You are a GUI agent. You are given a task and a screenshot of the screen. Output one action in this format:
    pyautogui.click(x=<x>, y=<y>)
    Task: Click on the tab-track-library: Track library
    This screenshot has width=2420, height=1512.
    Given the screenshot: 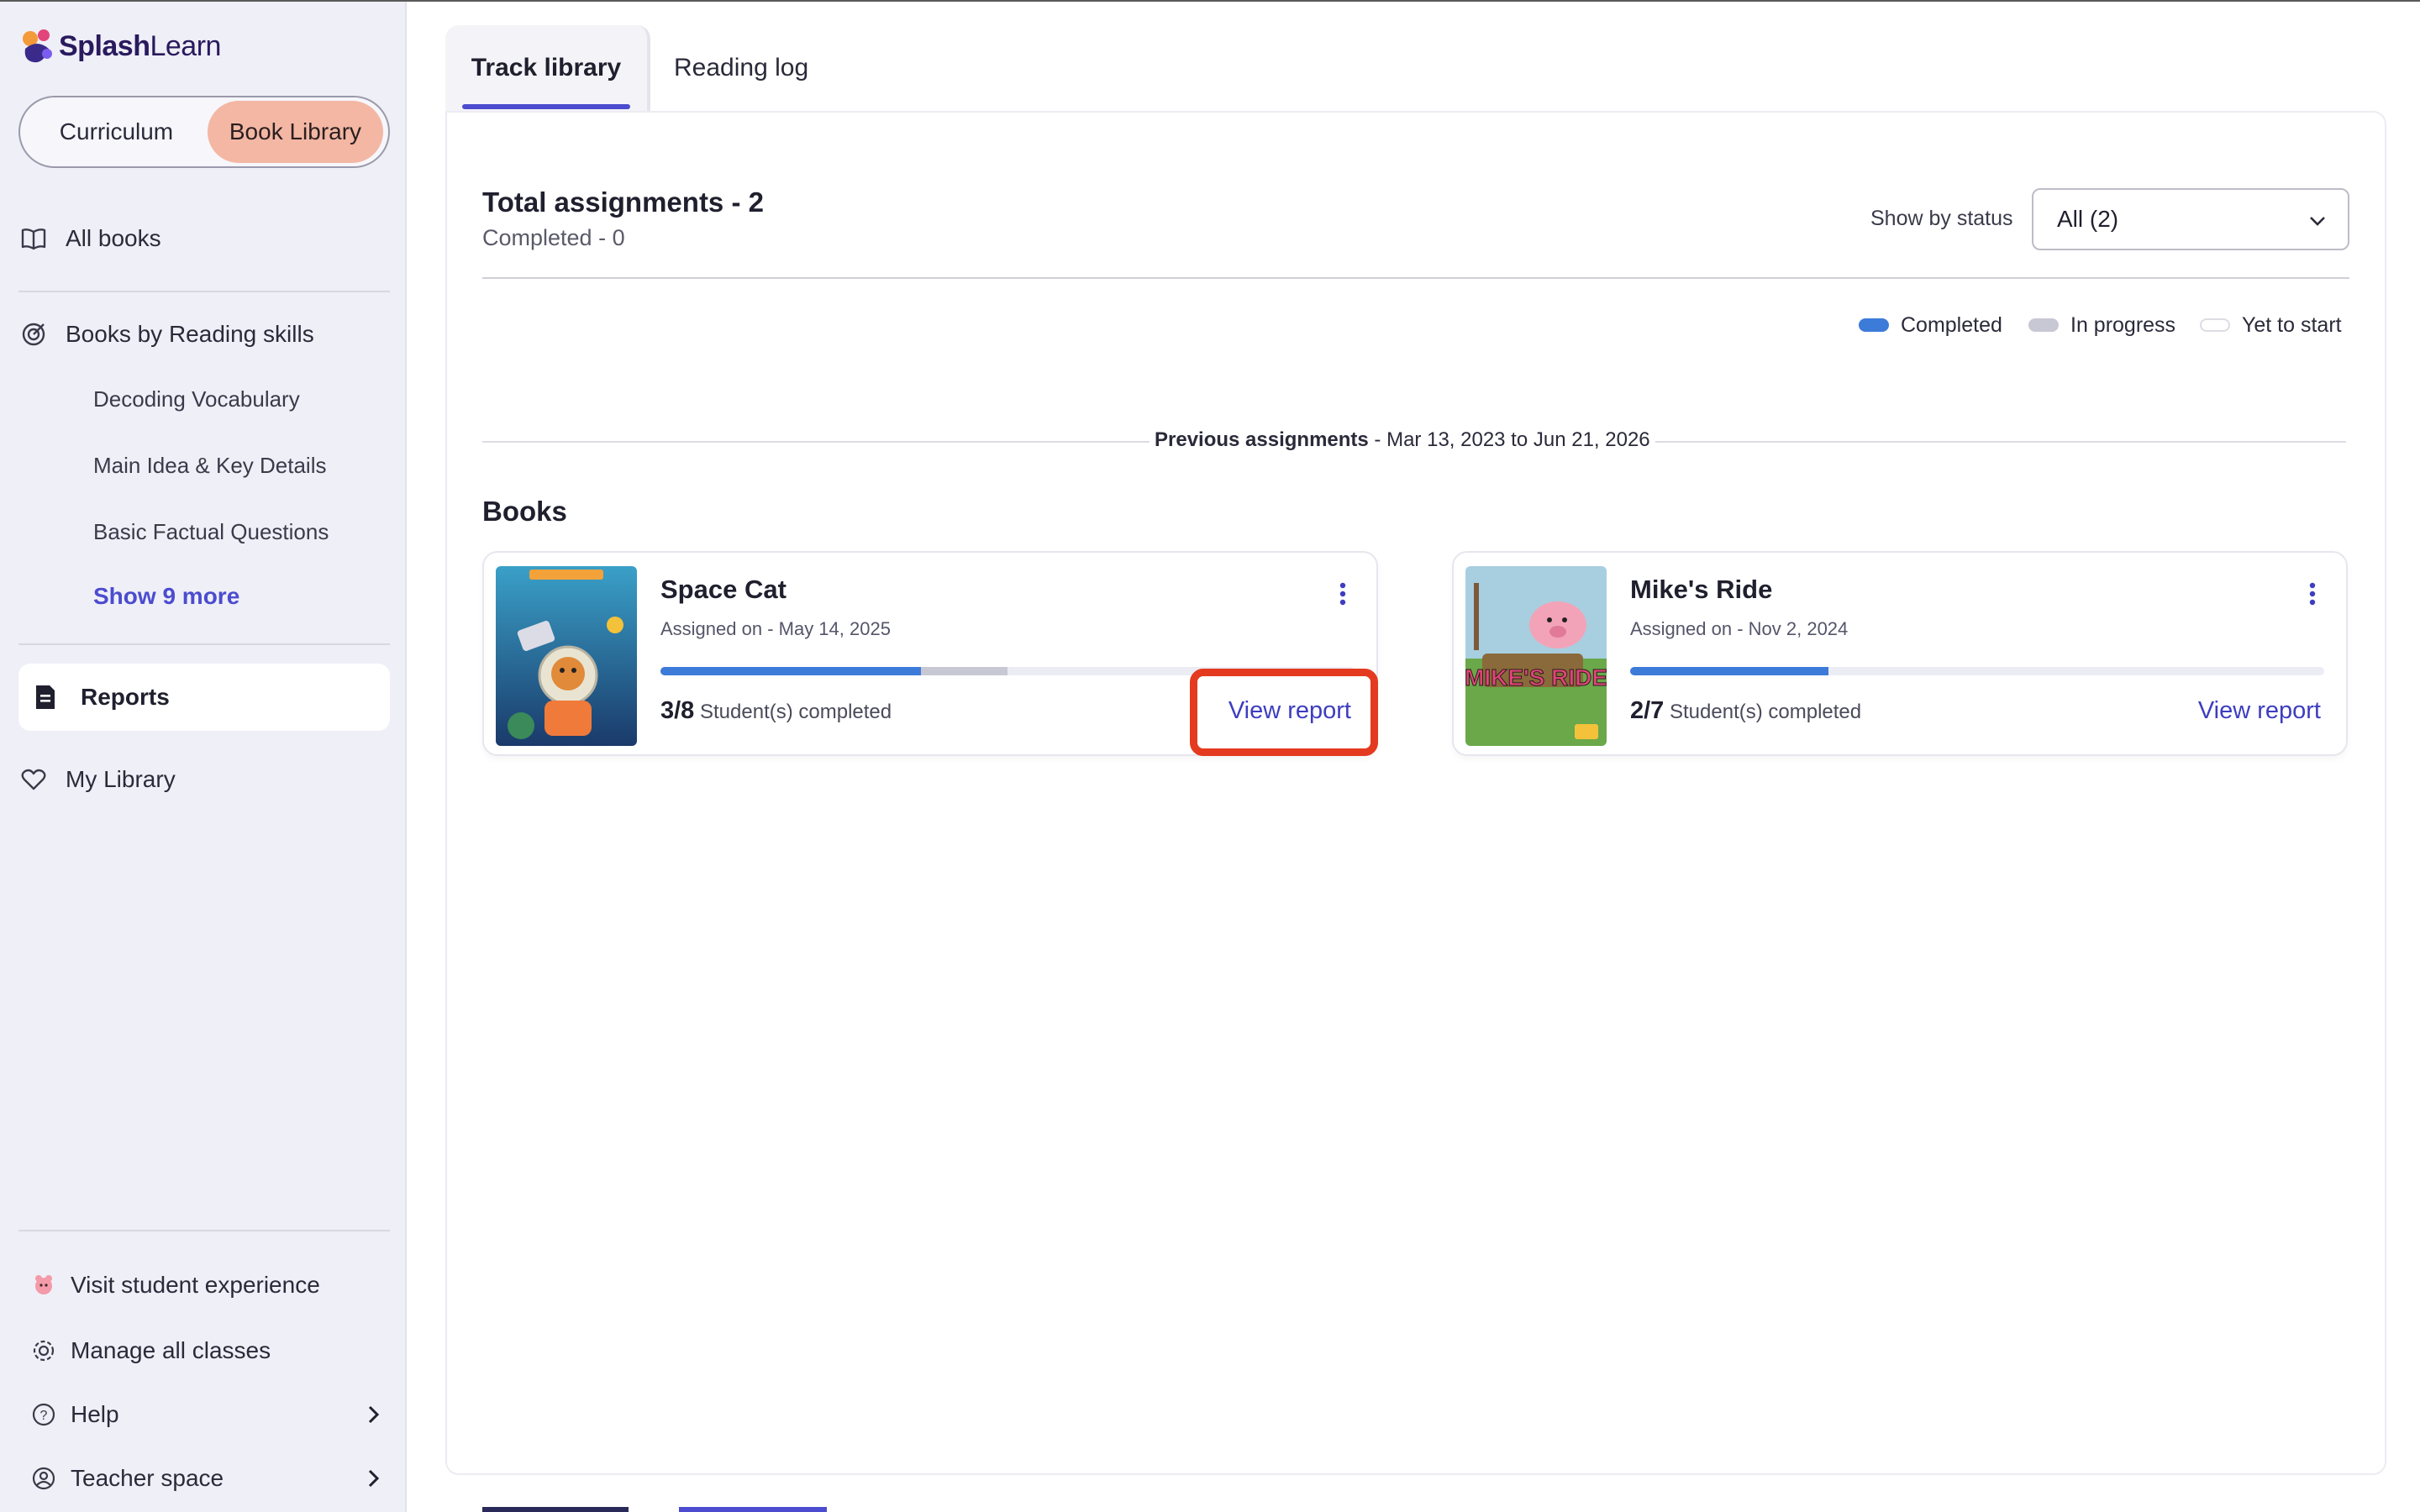 What is the action you would take?
    pyautogui.click(x=547, y=68)
    